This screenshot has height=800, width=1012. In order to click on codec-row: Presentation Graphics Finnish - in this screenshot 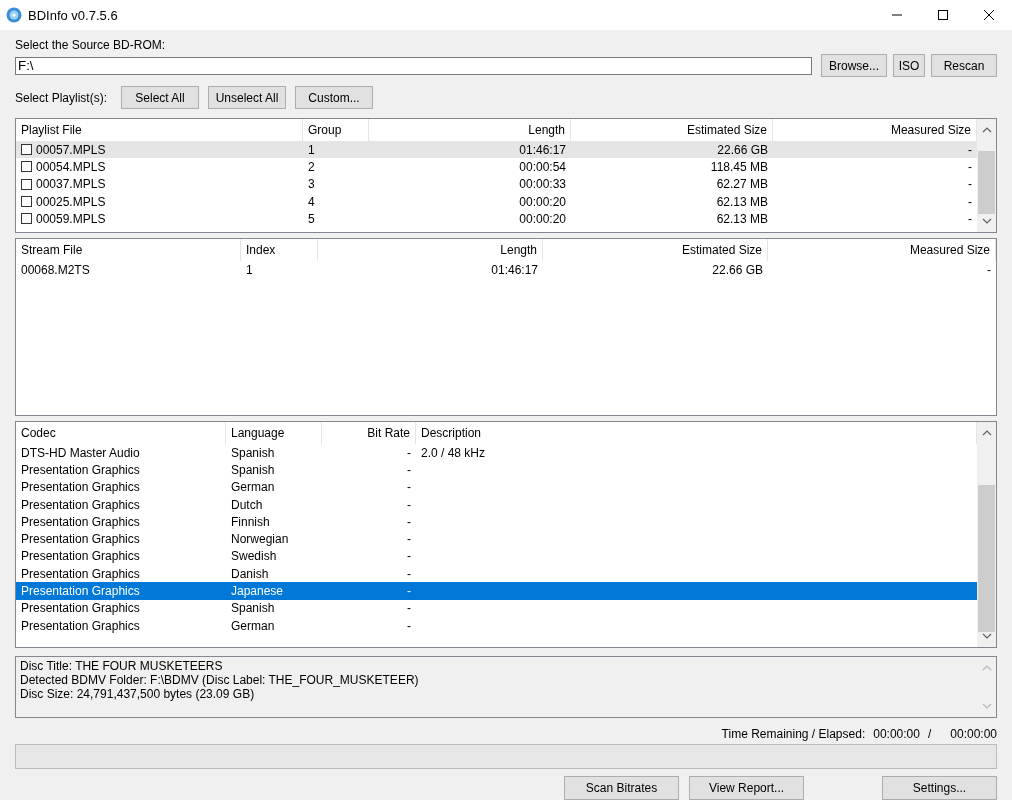, I will do `click(496, 522)`.